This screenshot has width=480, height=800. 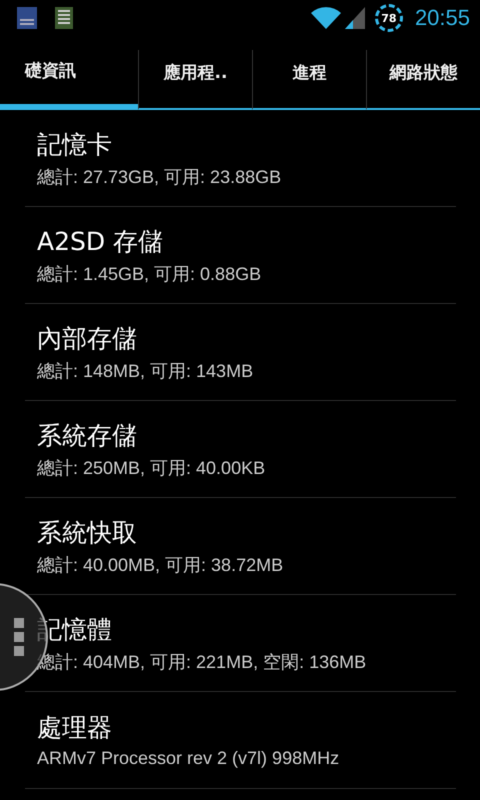 I want to click on item-title: 系統存儲, so click(x=87, y=436).